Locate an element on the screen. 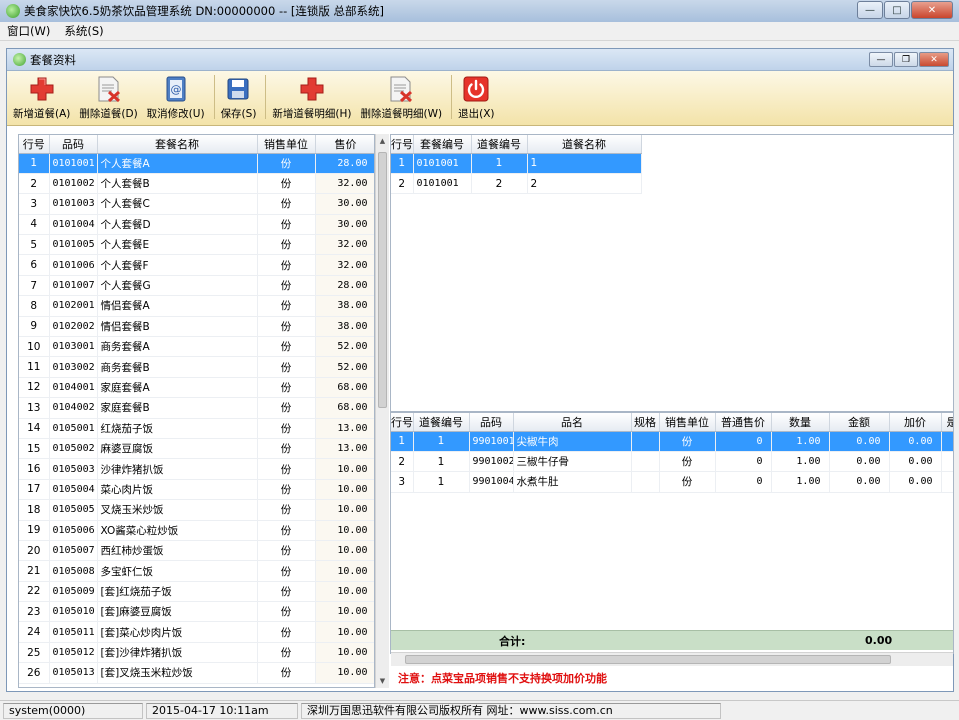 The image size is (959, 720). column-header: 数量 is located at coordinates (800, 422).